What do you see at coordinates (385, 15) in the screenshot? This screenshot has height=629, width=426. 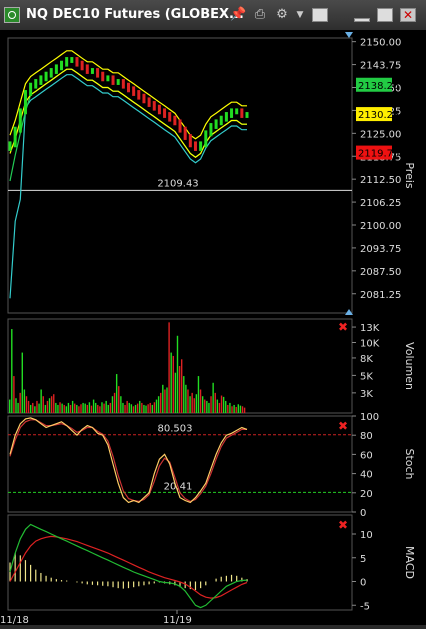 I see `maximize-icon` at bounding box center [385, 15].